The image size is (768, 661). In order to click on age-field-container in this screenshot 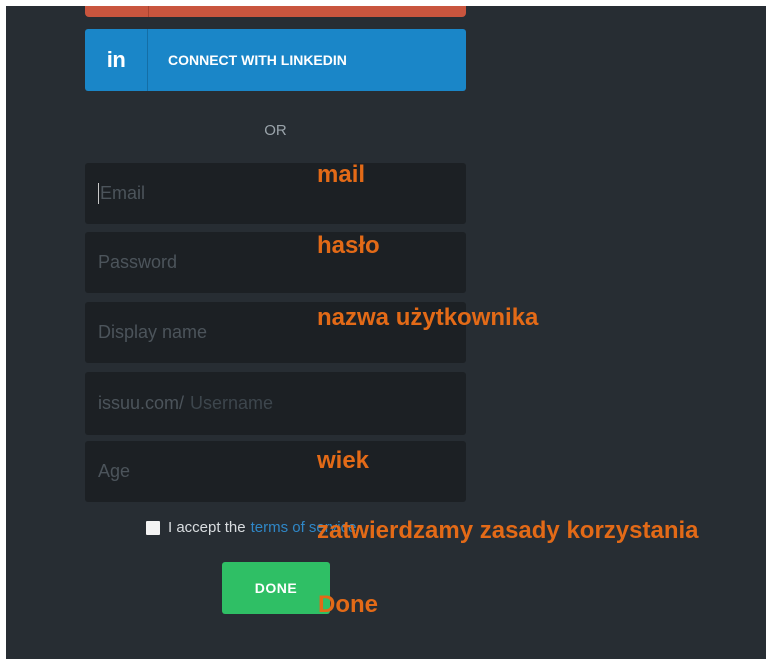, I will do `click(275, 471)`.